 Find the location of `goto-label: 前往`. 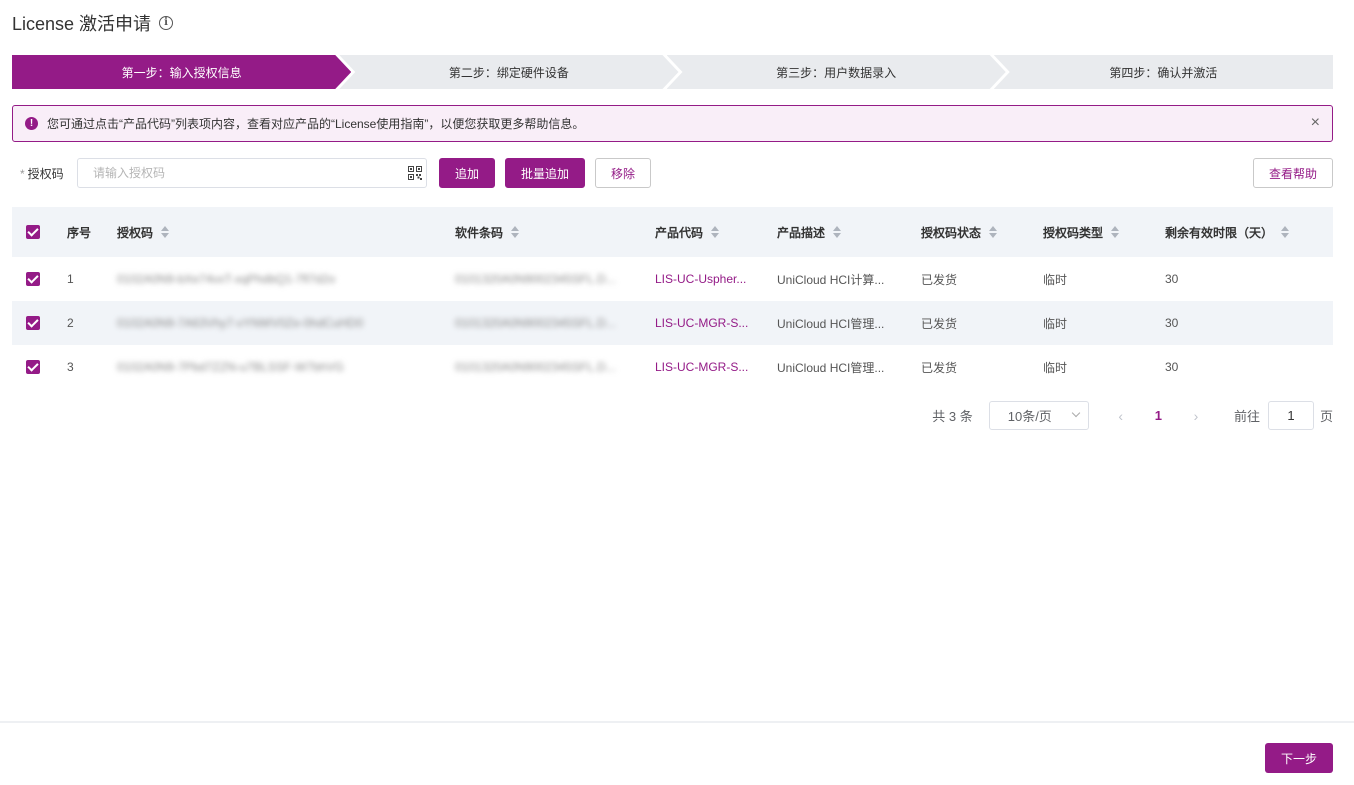

goto-label: 前往 is located at coordinates (1246, 416).